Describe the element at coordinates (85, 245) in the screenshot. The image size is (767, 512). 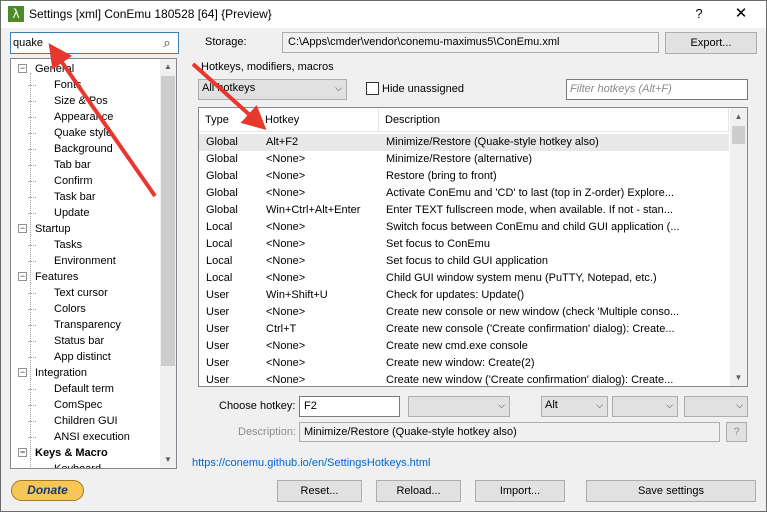
I see `tree-item: Tasks` at that location.